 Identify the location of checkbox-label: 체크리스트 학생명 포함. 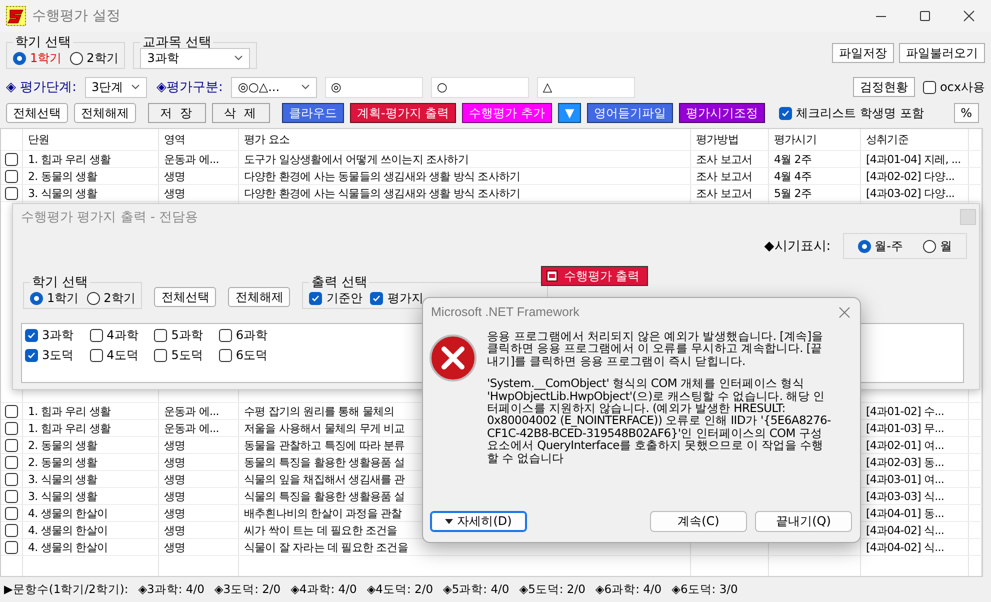
(860, 113).